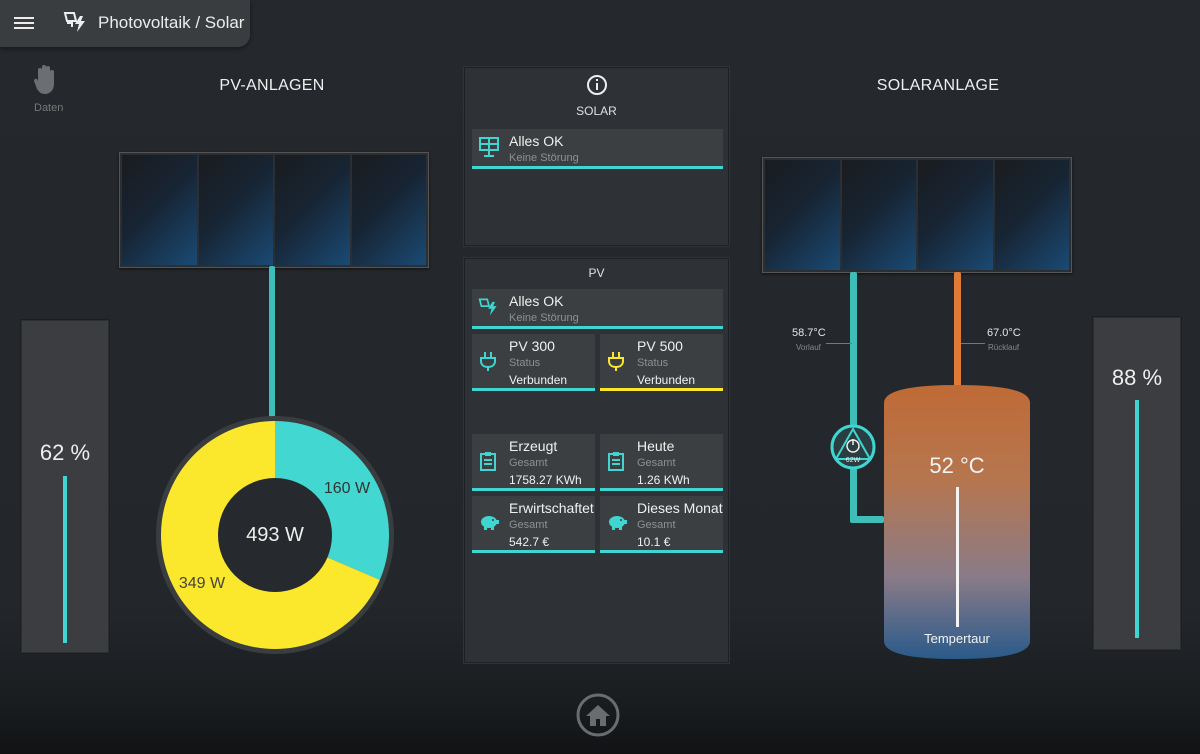 This screenshot has height=754, width=1200. I want to click on solar-panel-icon, so click(489, 149).